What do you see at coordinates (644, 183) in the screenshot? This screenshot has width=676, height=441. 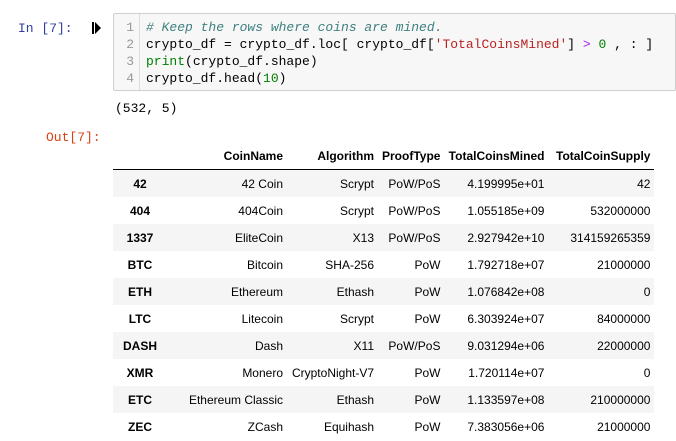 I see `table-cell: 42` at bounding box center [644, 183].